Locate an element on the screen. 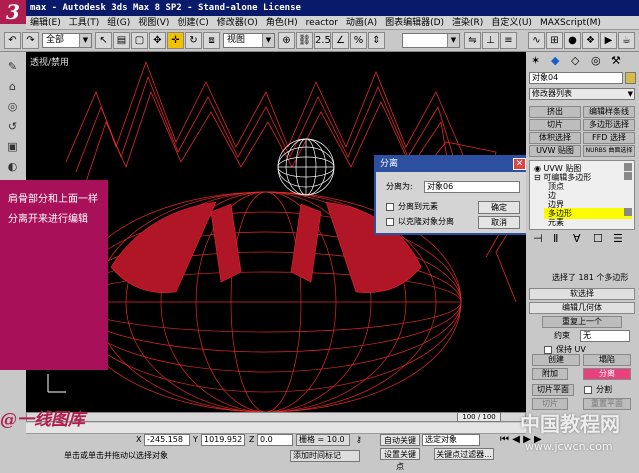  modify-tab-icon: ◆ is located at coordinates (555, 60).